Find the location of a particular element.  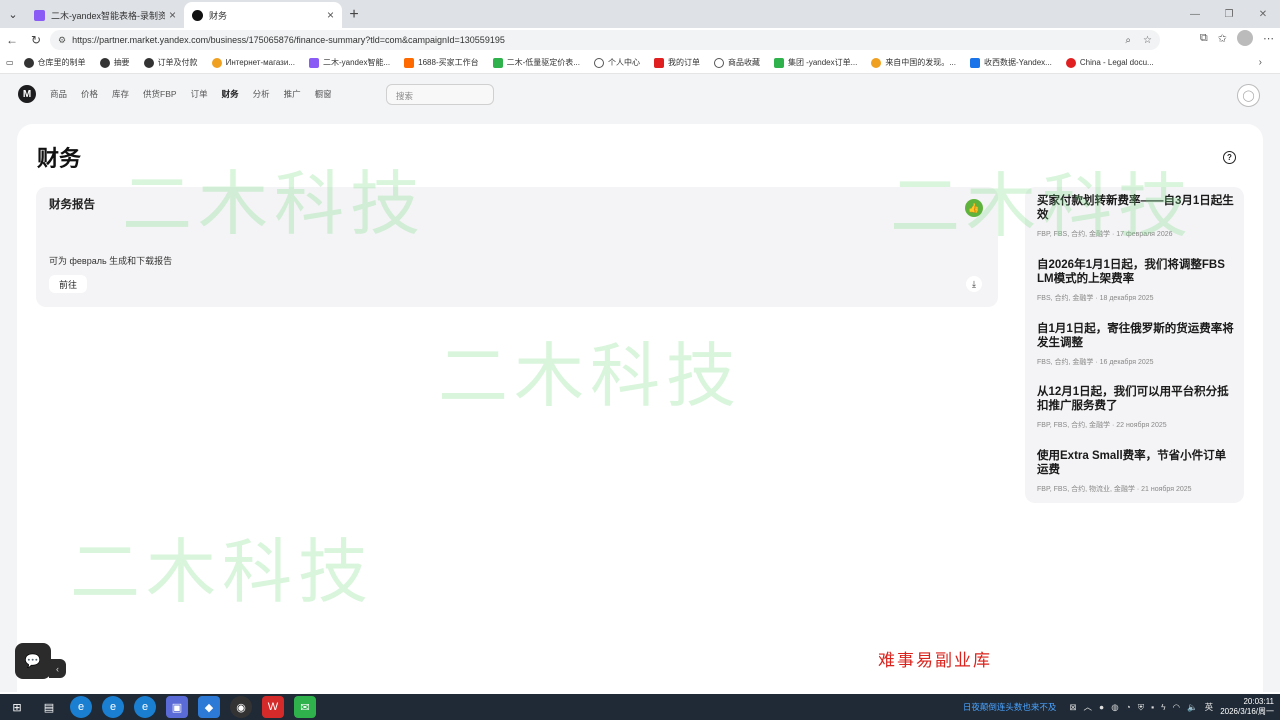

search-input: 搜索 is located at coordinates (440, 94).